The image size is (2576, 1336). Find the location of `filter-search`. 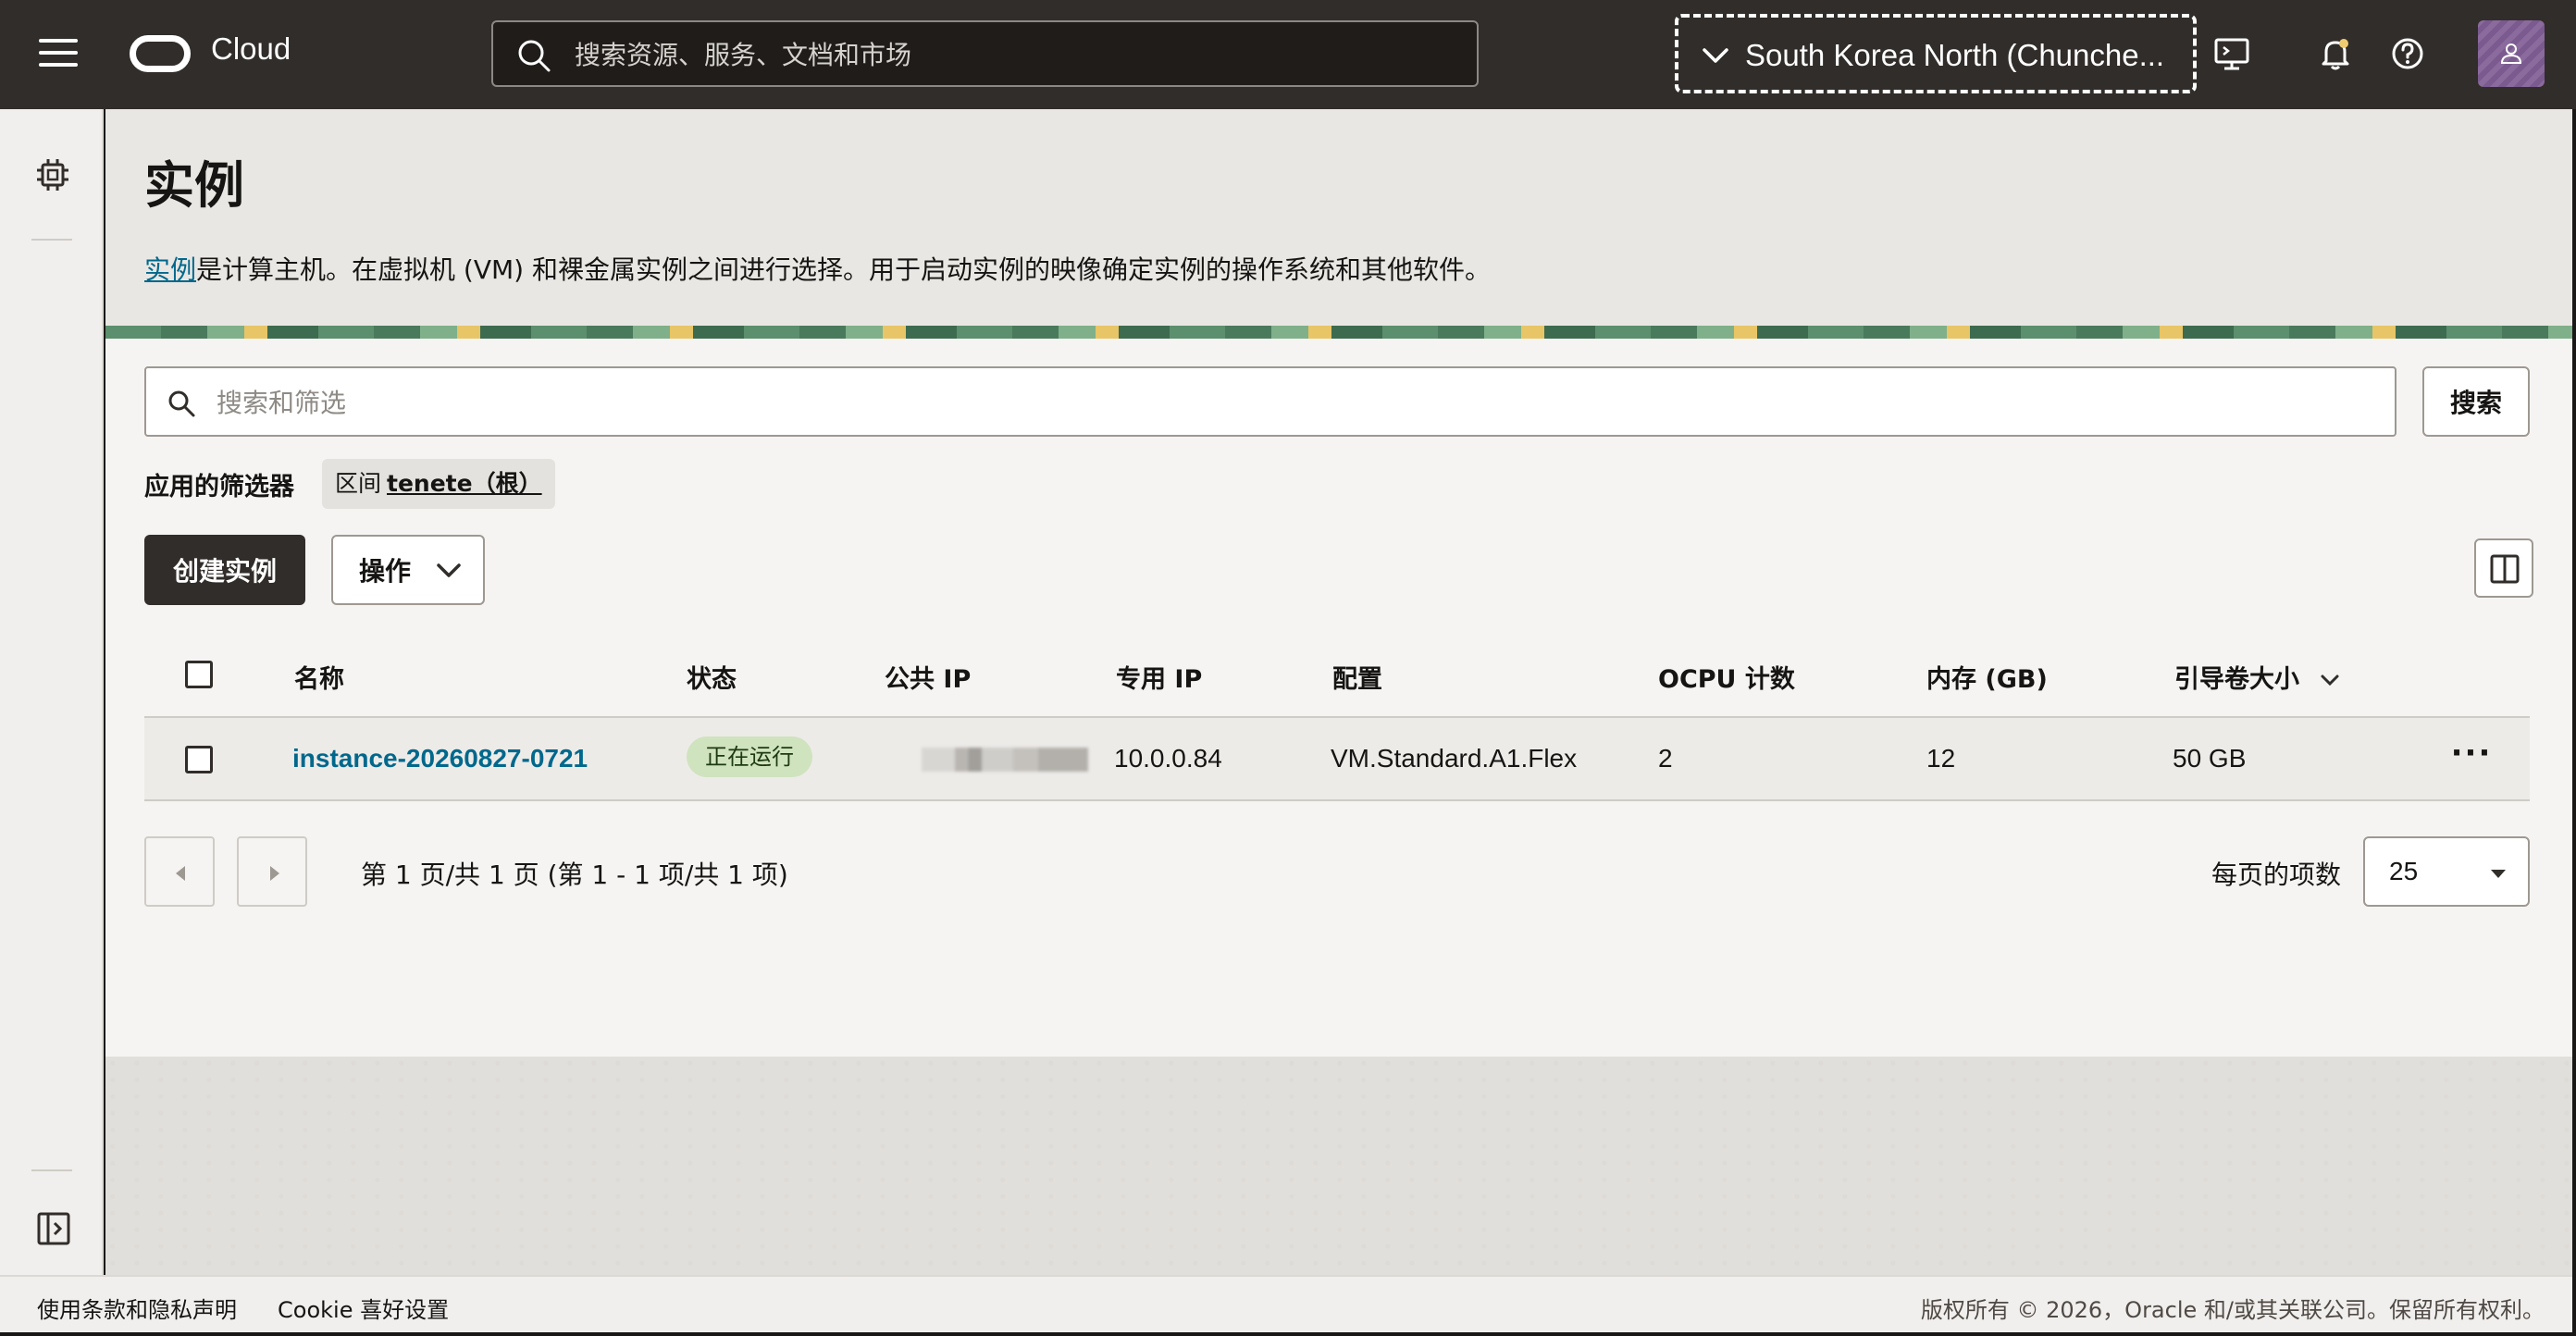

filter-search is located at coordinates (1270, 401).